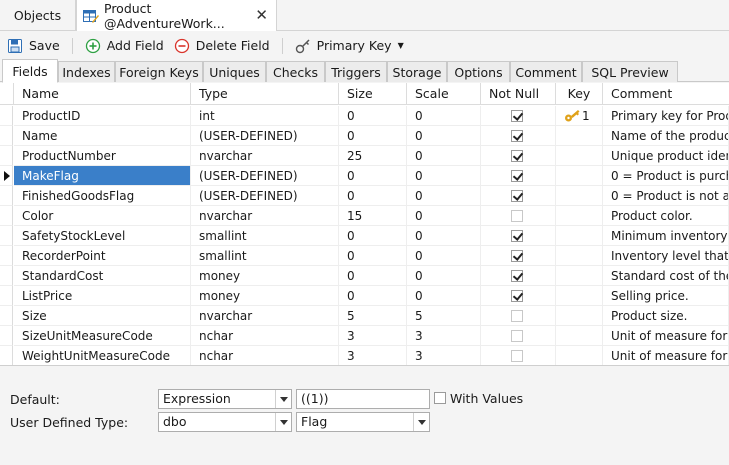 This screenshot has height=465, width=729. What do you see at coordinates (666, 196) in the screenshot?
I see `cell-comment: 0 = Product is not a salable item.` at bounding box center [666, 196].